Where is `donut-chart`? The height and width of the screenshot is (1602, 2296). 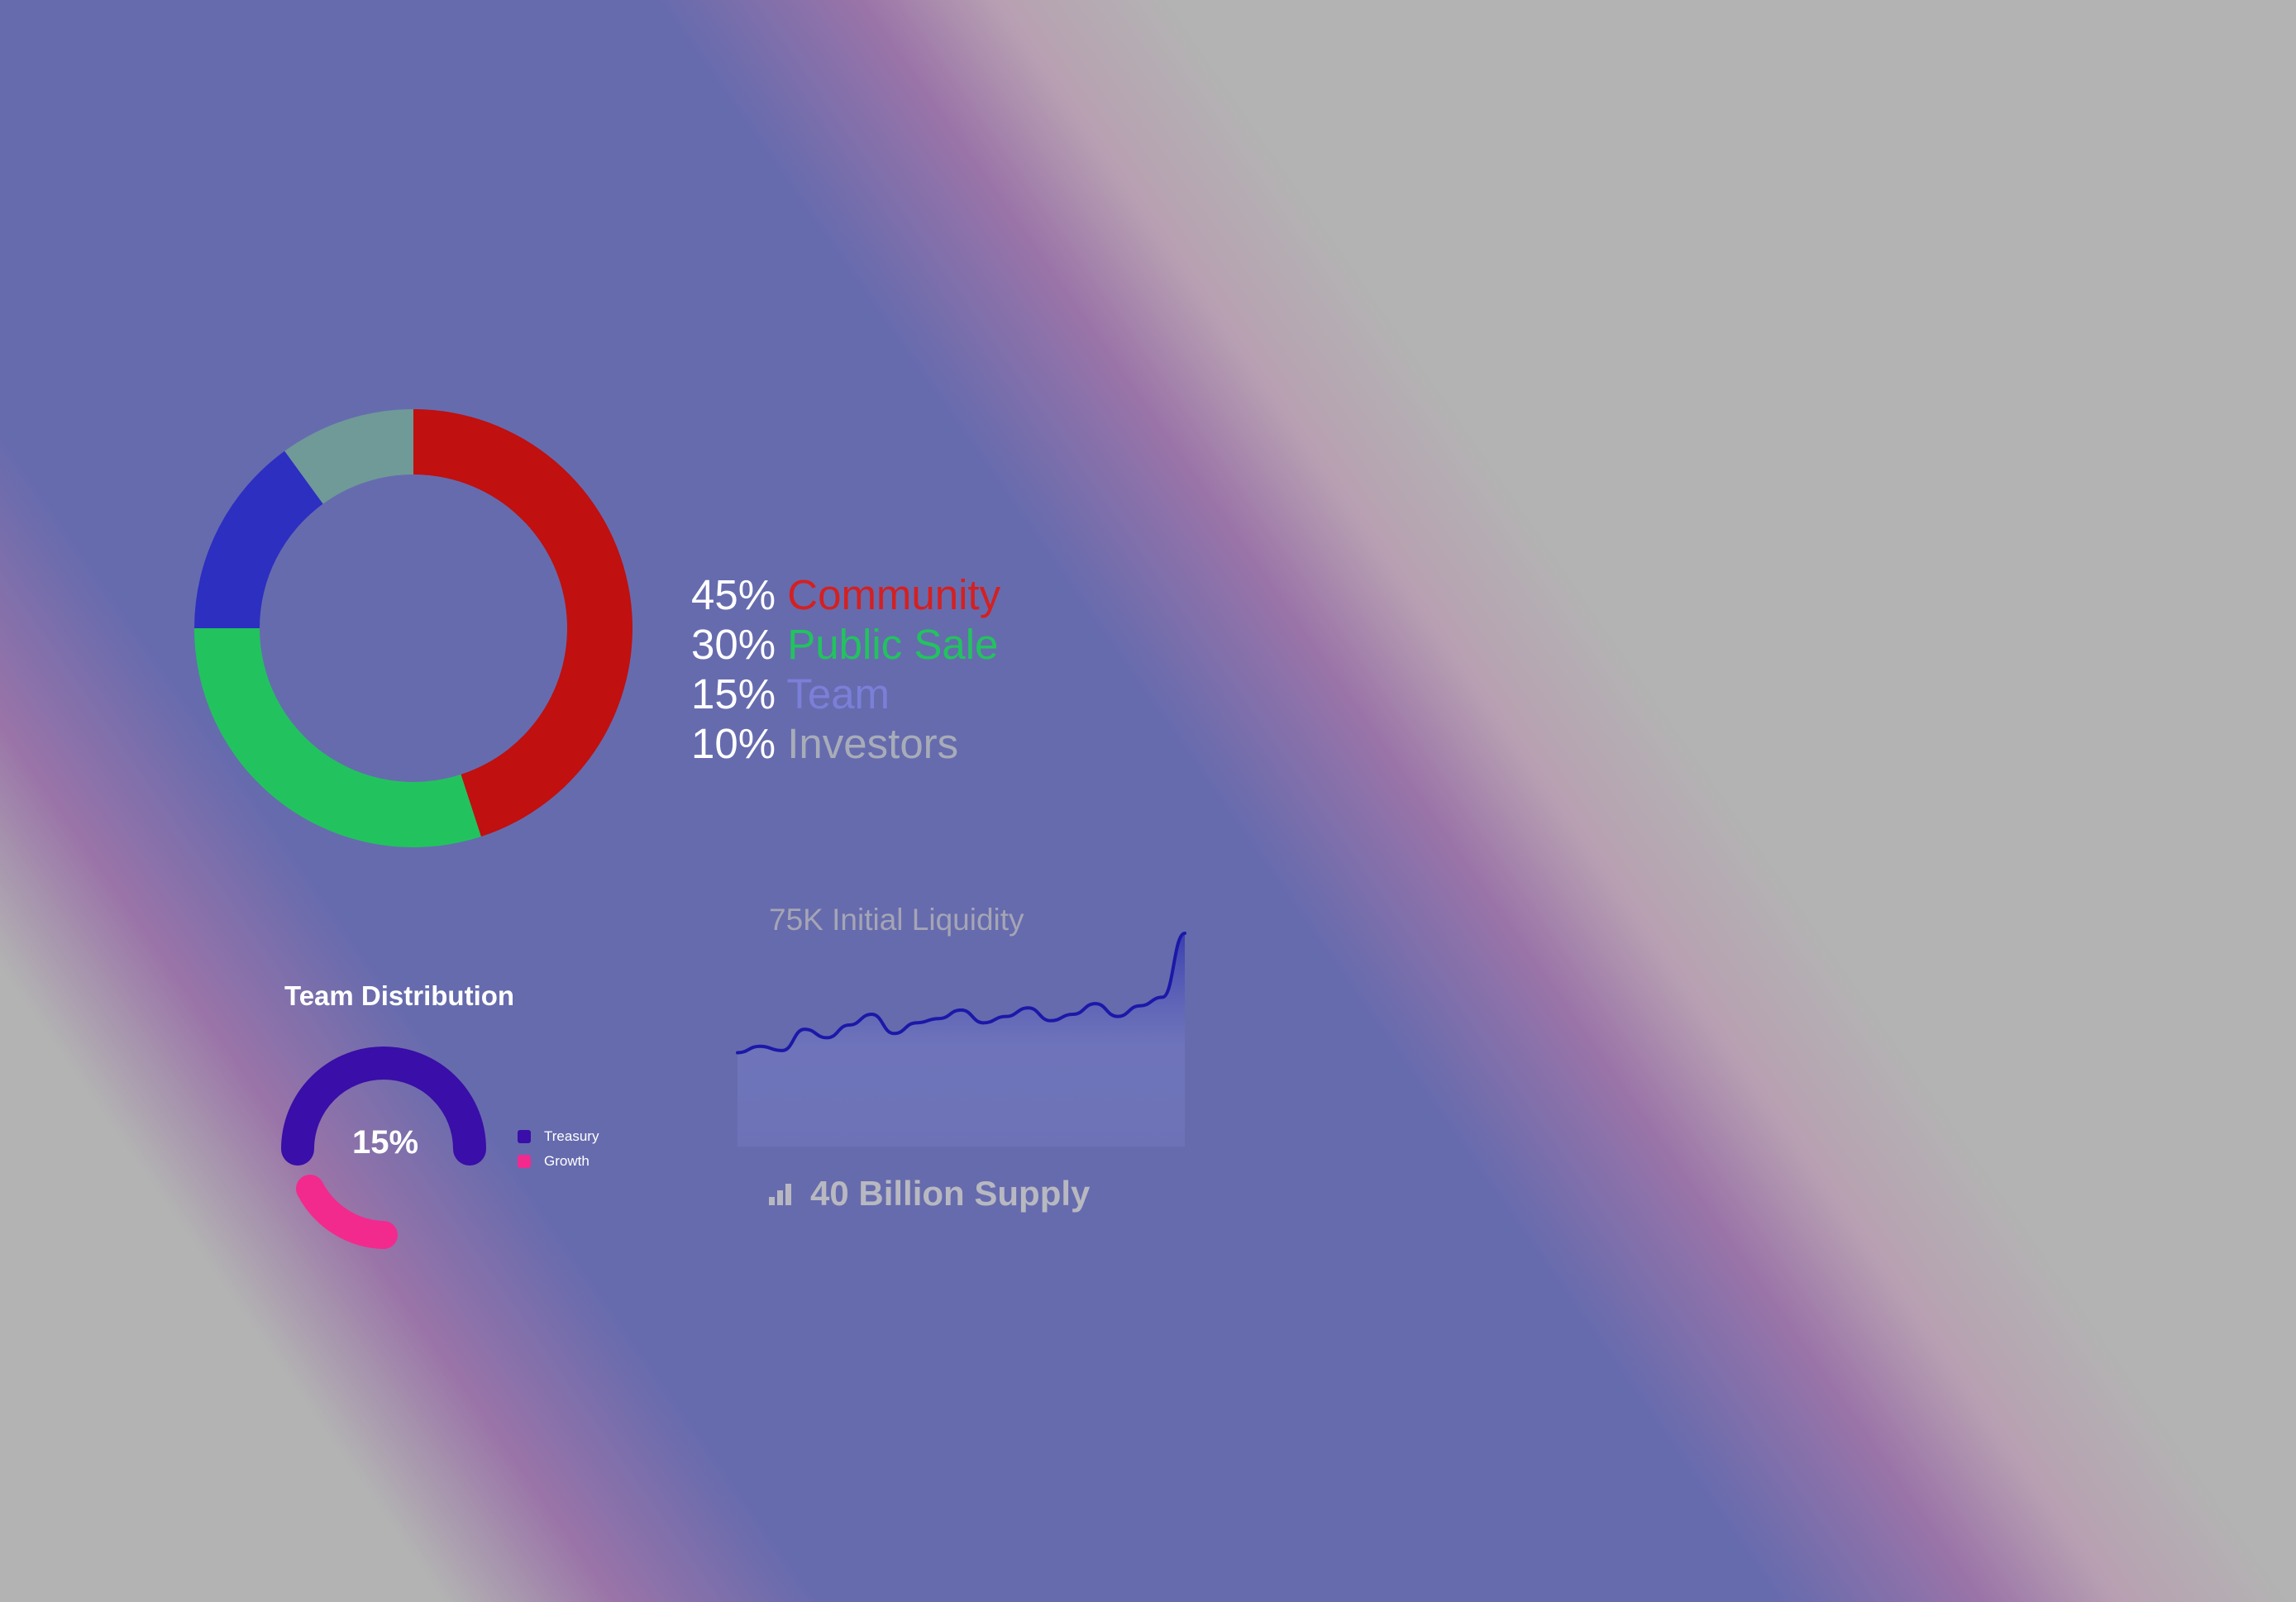 donut-chart is located at coordinates (413, 628).